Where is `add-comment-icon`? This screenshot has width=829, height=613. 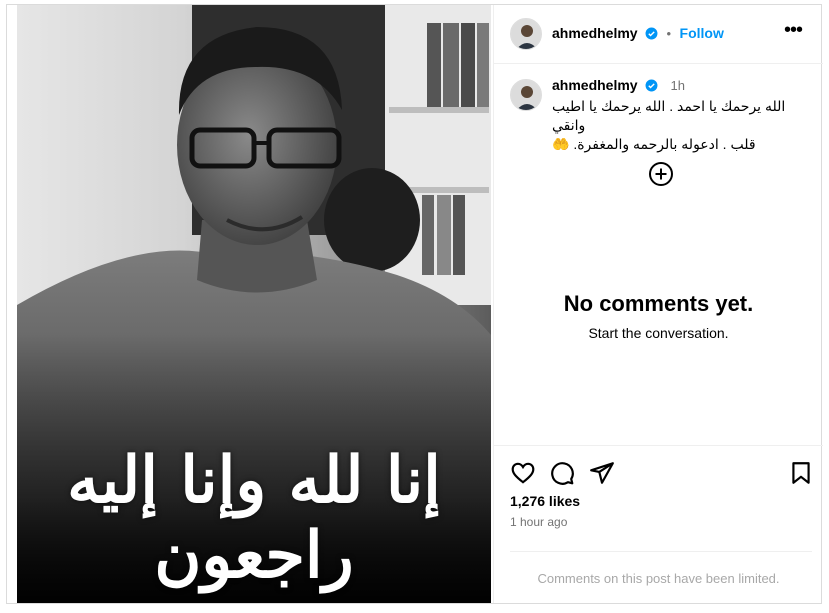
add-comment-icon is located at coordinates (661, 174).